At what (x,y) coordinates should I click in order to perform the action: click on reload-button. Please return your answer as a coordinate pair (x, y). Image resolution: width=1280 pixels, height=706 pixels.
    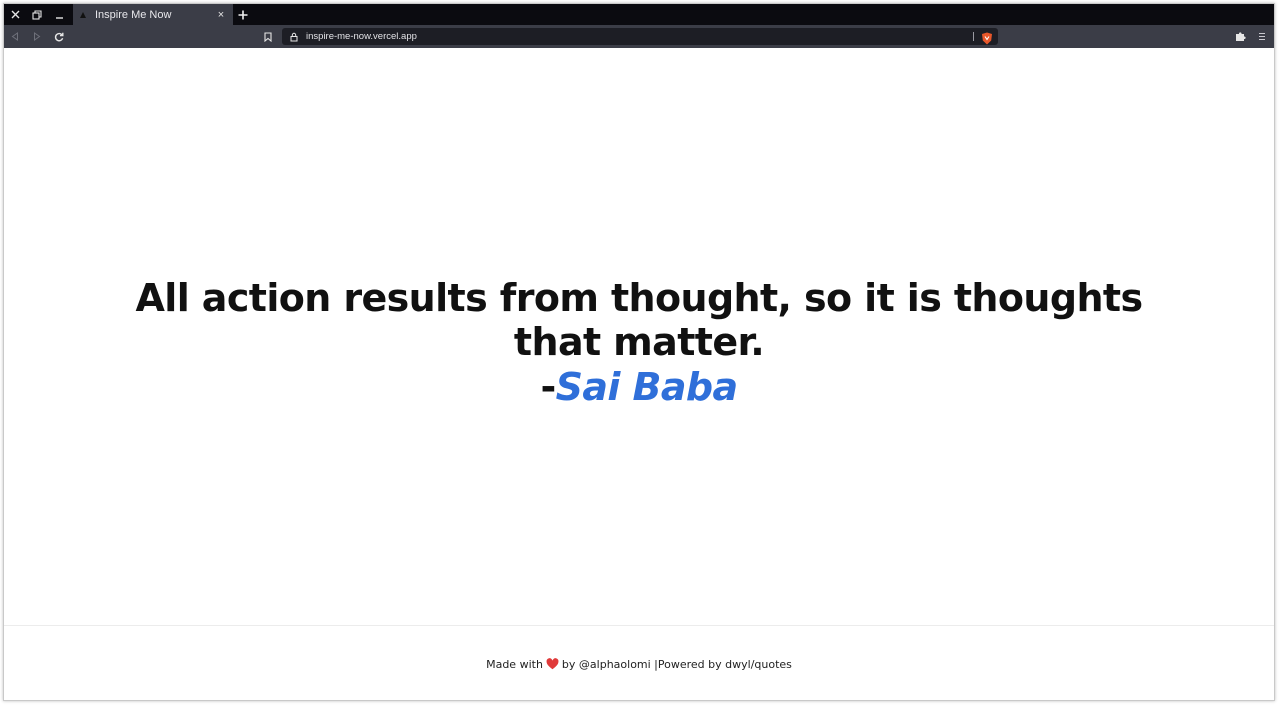
    Looking at the image, I should click on (59, 36).